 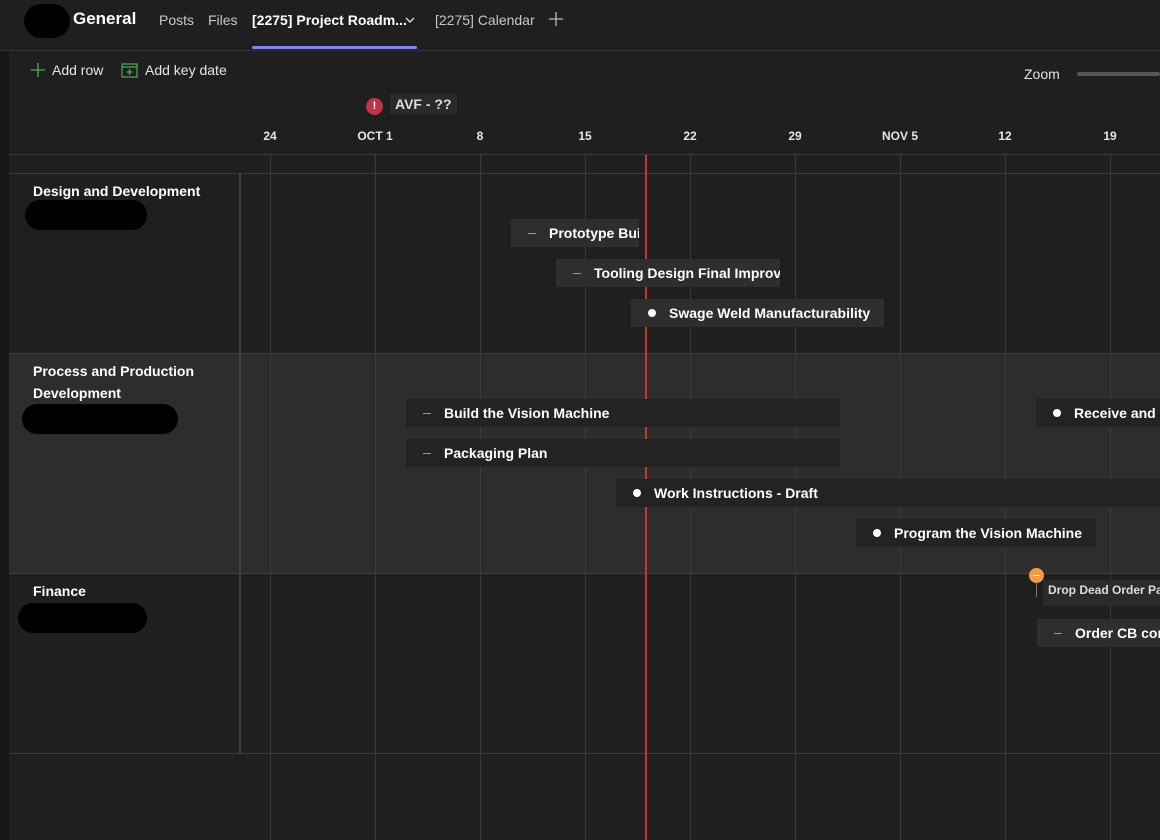 What do you see at coordinates (556, 19) in the screenshot?
I see `add-tab-icon` at bounding box center [556, 19].